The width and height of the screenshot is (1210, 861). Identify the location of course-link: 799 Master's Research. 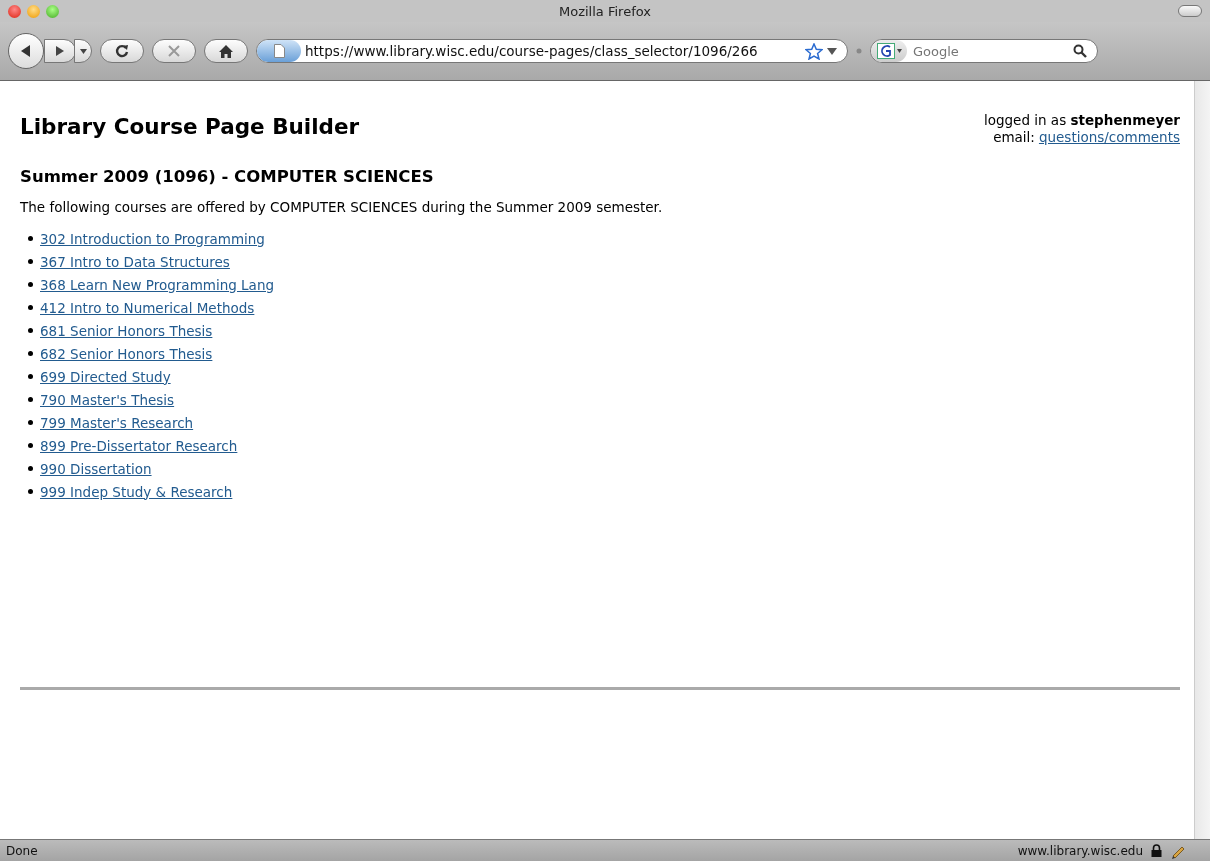
(117, 422).